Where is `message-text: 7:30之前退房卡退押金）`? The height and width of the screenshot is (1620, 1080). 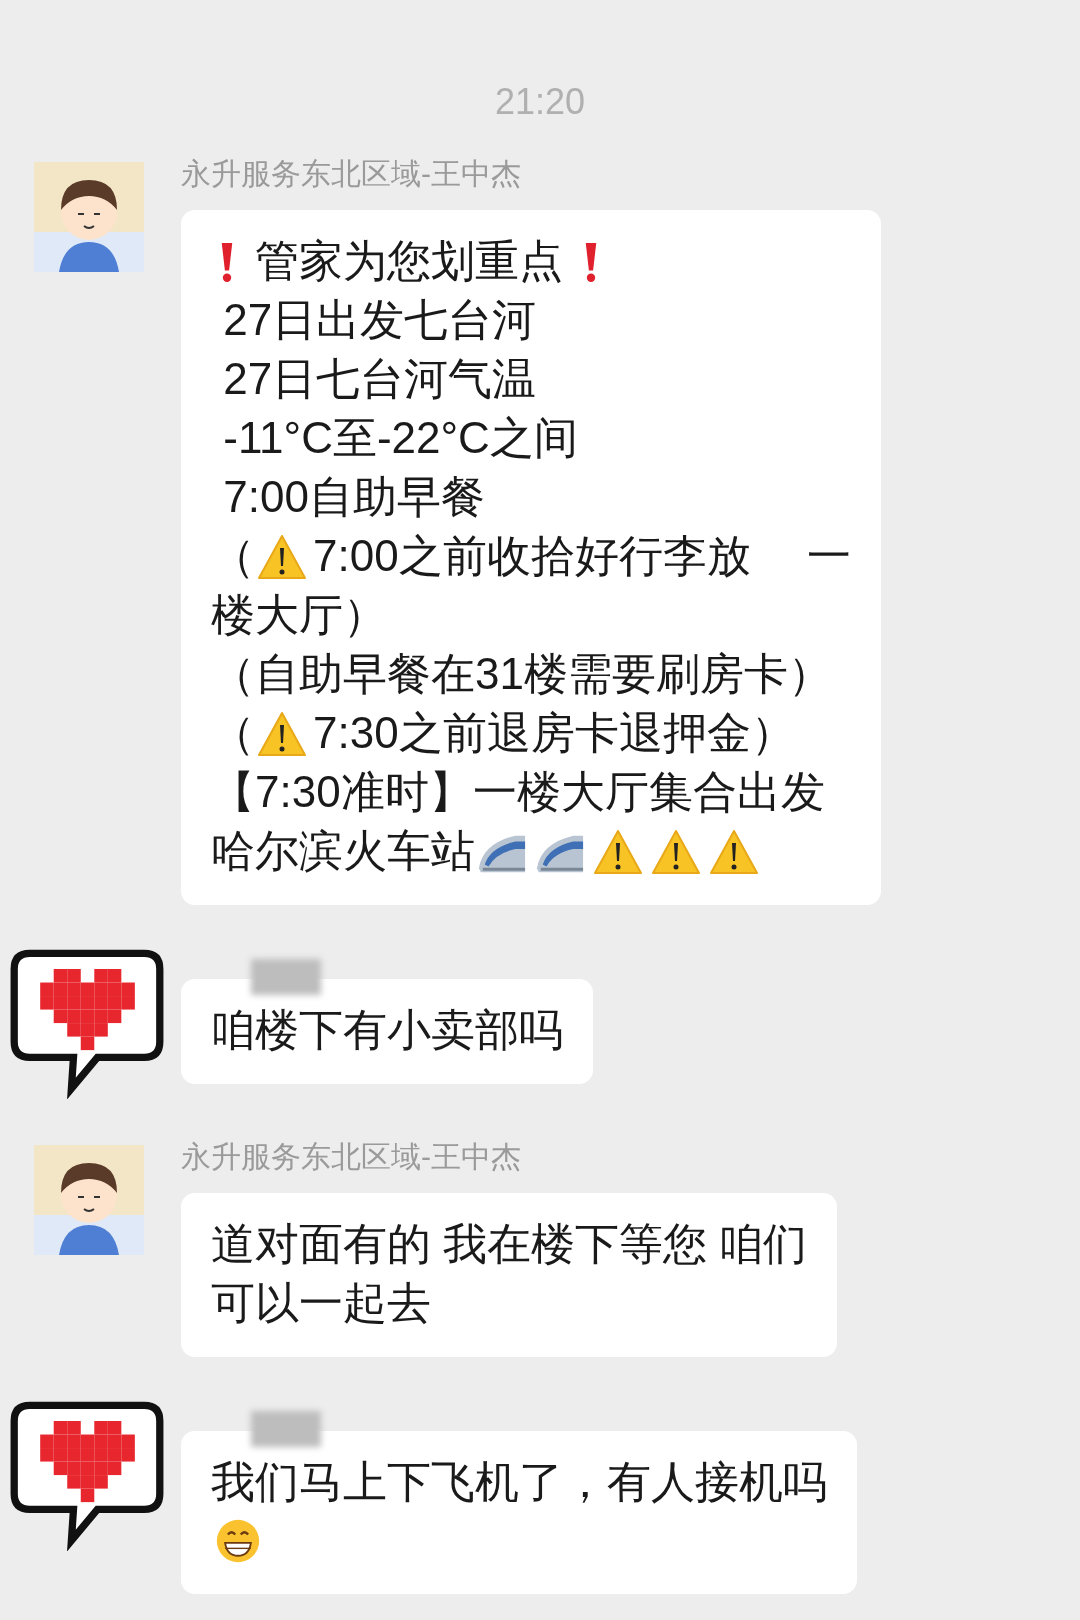
message-text: 7:30之前退房卡退押金） is located at coordinates (554, 733).